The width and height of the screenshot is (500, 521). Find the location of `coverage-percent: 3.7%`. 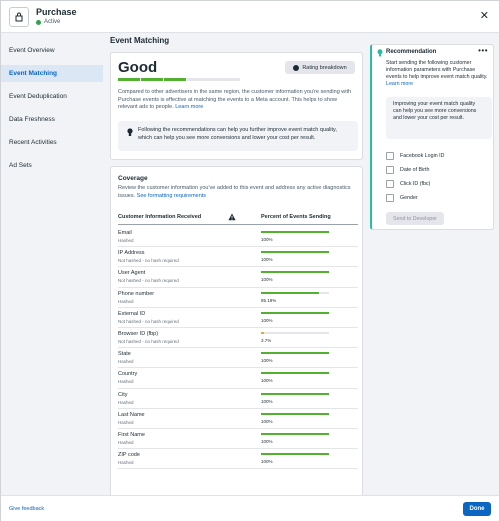

coverage-percent: 3.7% is located at coordinates (266, 340).